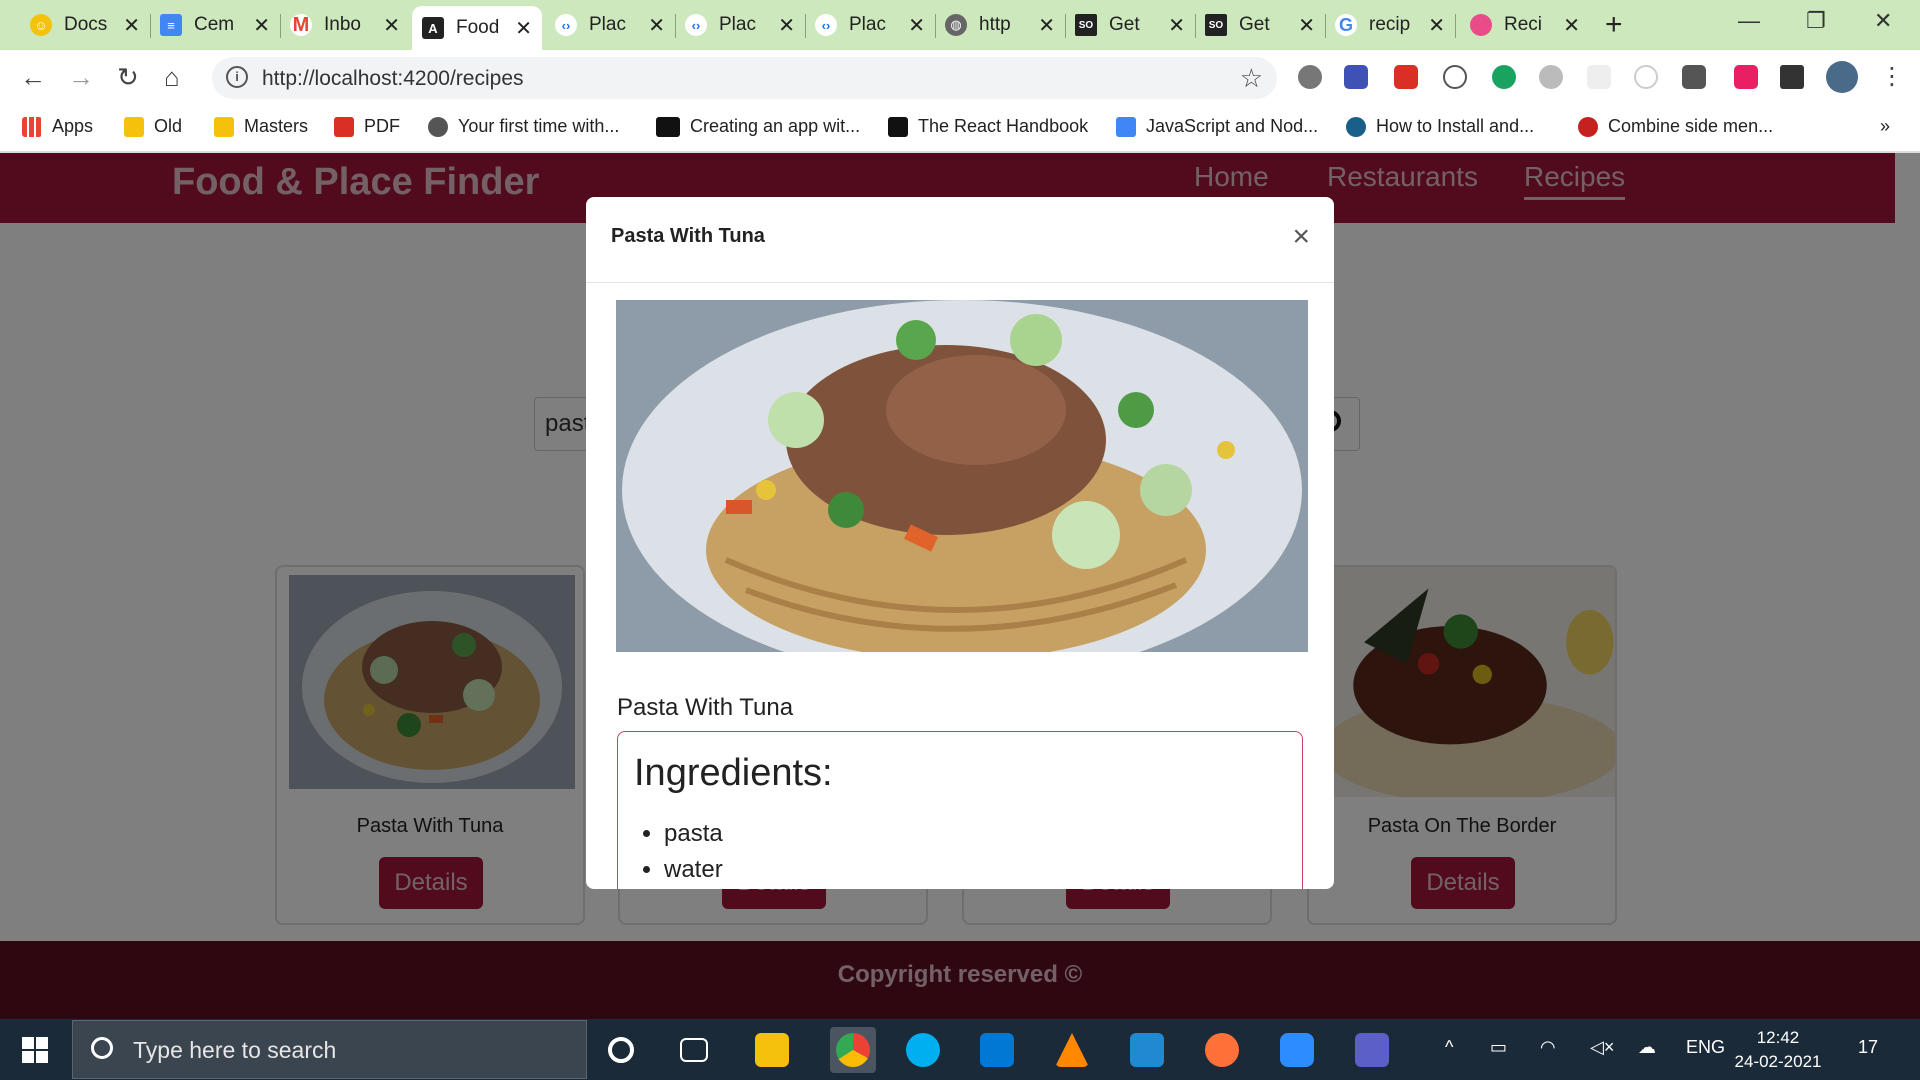  I want to click on modal-title: Pasta With Tuna, so click(688, 236).